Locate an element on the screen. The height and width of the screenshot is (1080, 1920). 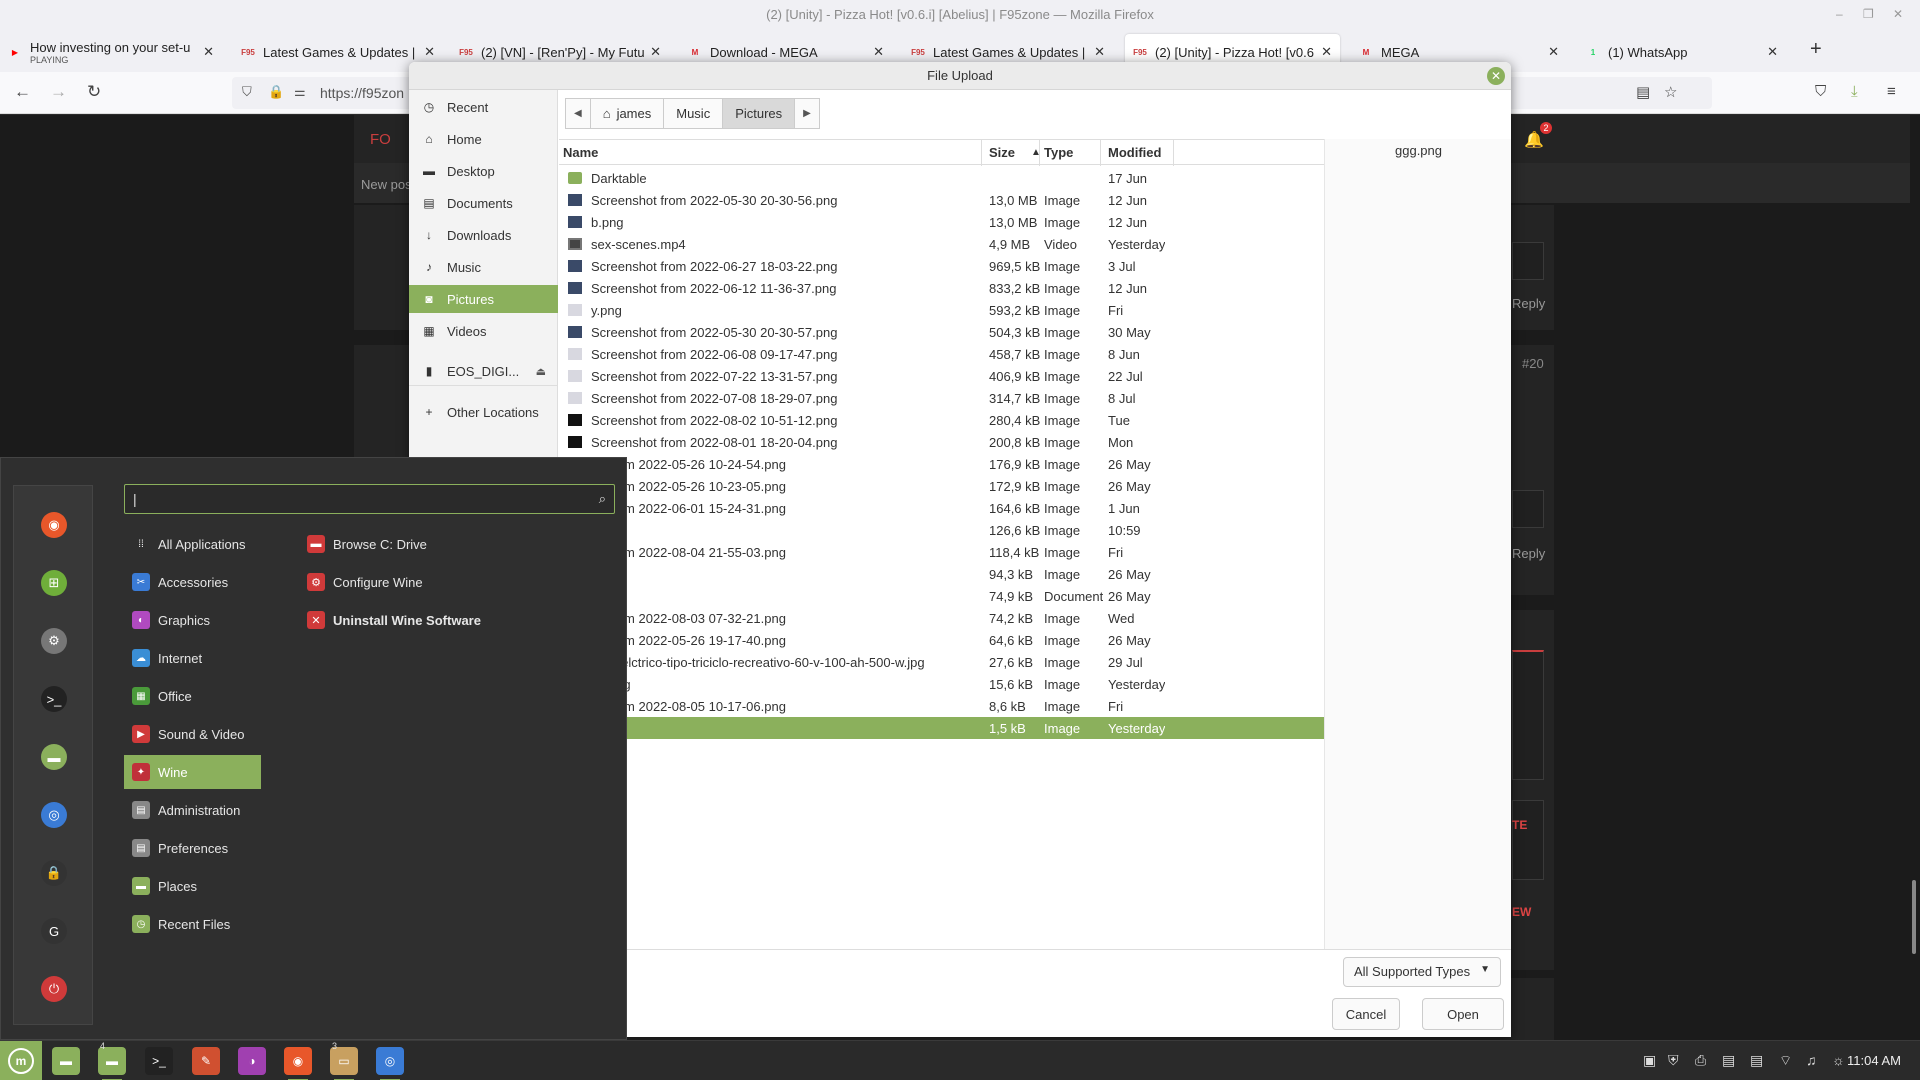
file-row: sex-scenes.mp4 4,9 MB Video Yesterday is located at coordinates (941, 244).